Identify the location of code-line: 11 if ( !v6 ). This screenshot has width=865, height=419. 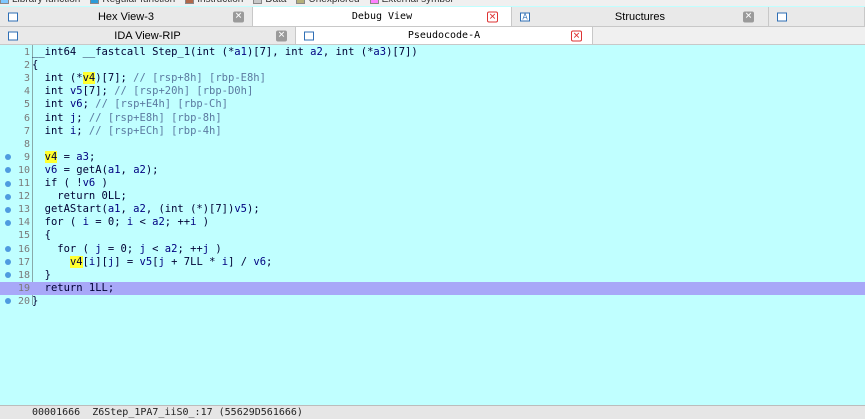
(432, 183).